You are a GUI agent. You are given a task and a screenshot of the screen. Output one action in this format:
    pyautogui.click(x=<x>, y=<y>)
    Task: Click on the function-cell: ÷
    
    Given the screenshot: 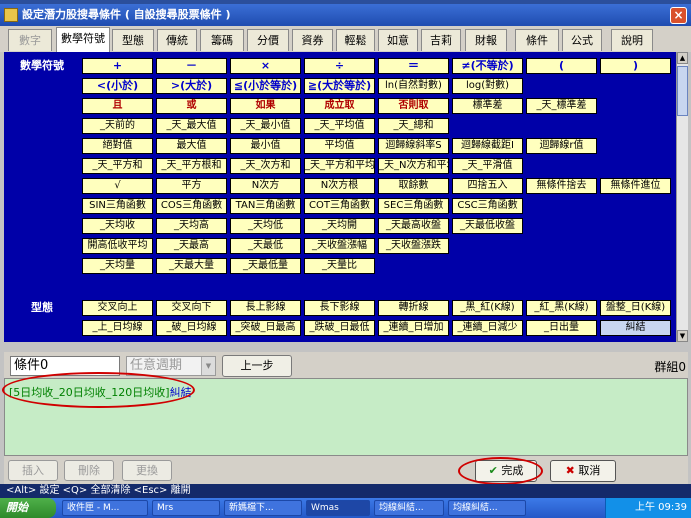 What is the action you would take?
    pyautogui.click(x=339, y=66)
    